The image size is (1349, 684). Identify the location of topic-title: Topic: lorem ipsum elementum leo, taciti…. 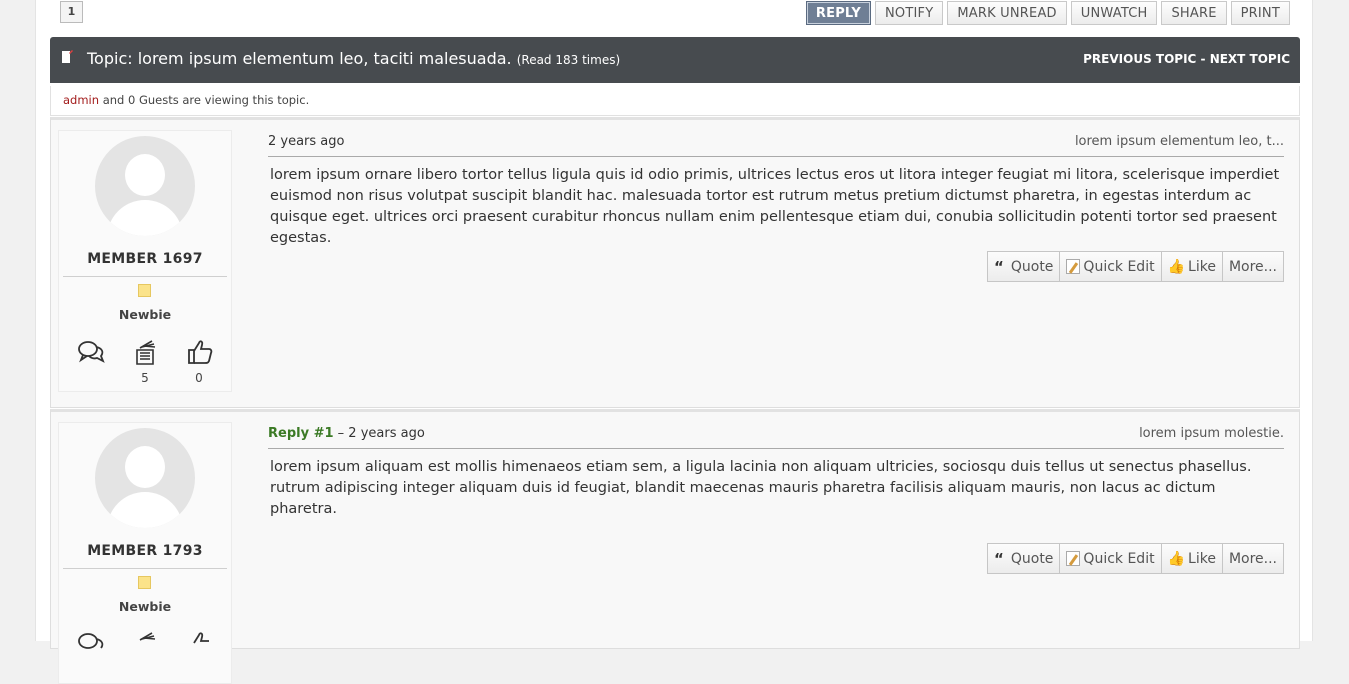
(353, 58).